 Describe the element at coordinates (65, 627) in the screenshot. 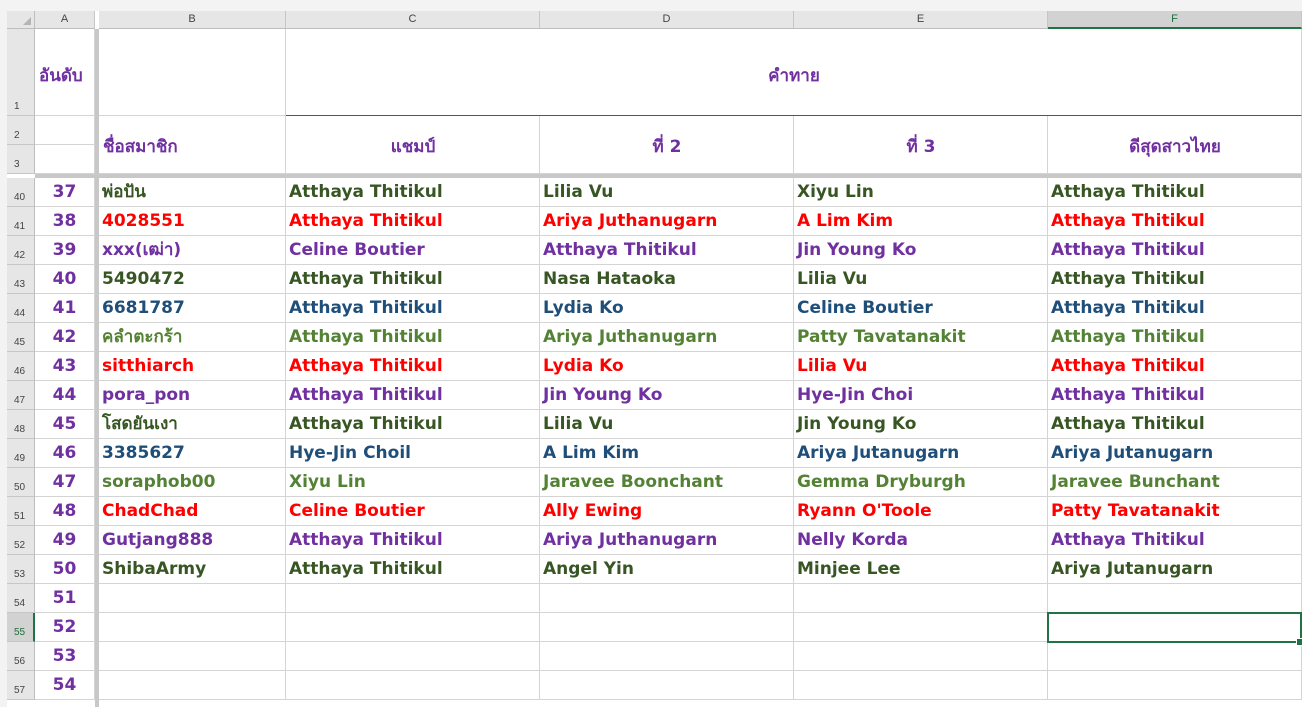

I see `rank-cell: 52` at that location.